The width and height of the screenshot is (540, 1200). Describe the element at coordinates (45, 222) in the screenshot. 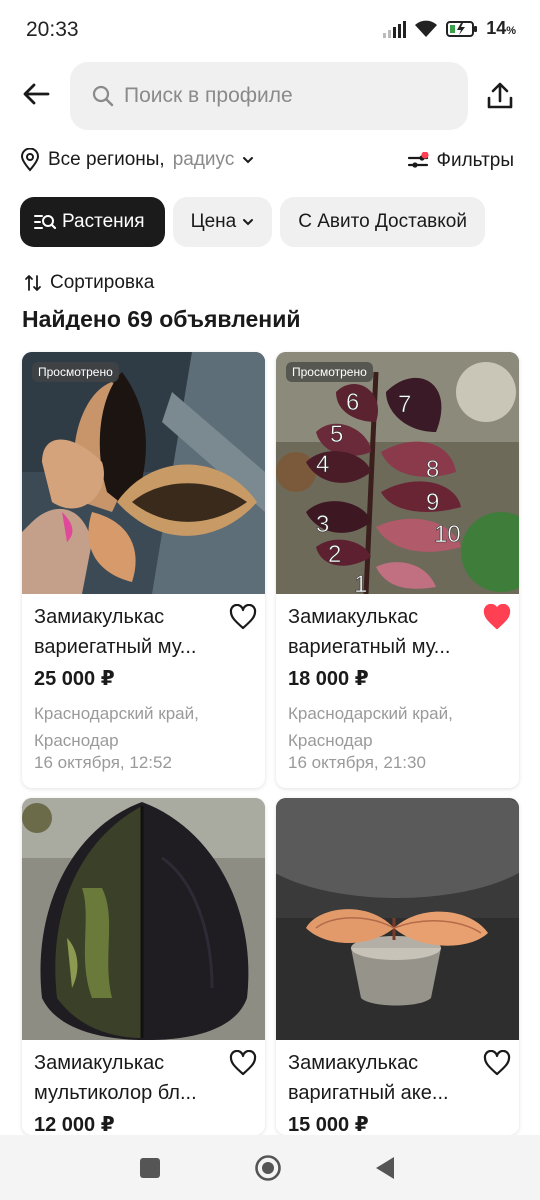

I see `catalog-search-icon` at that location.